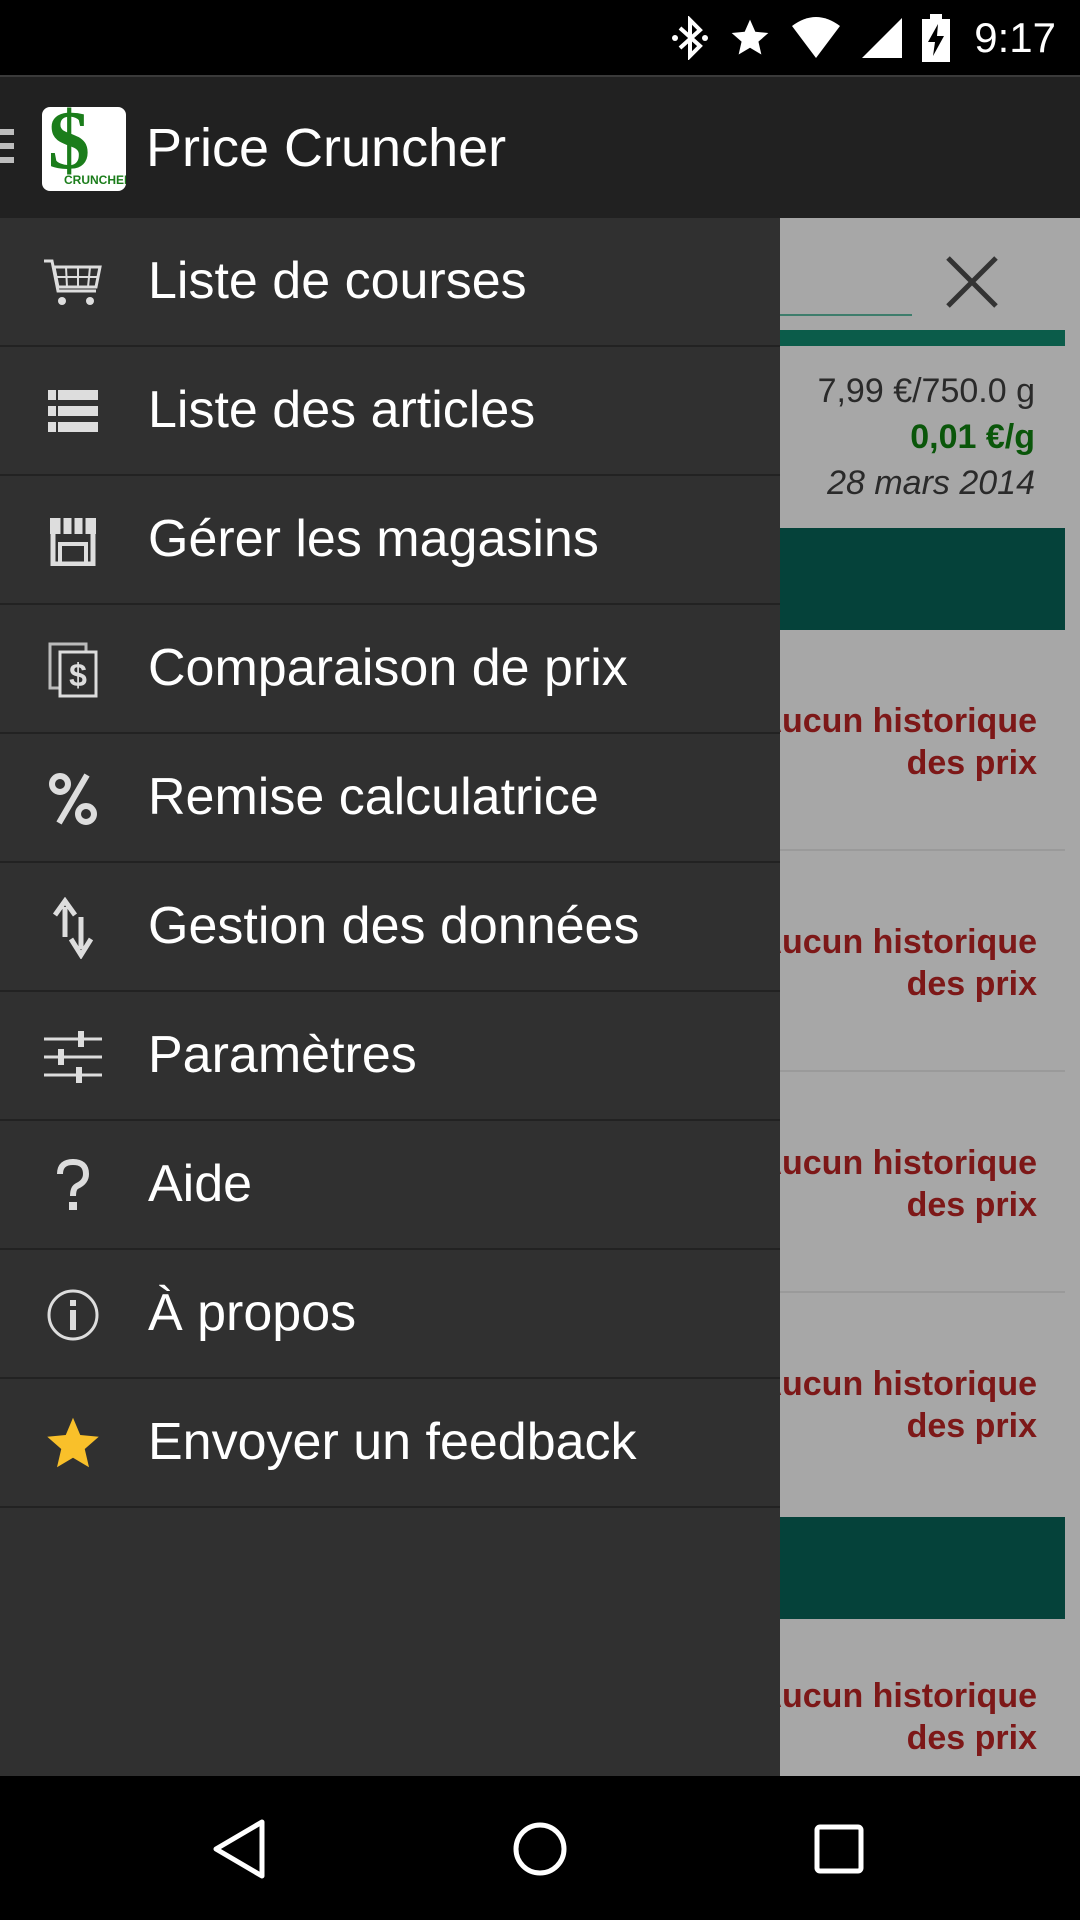 This screenshot has width=1080, height=1920. Describe the element at coordinates (7, 149) in the screenshot. I see `drawer-toggle-icon` at that location.